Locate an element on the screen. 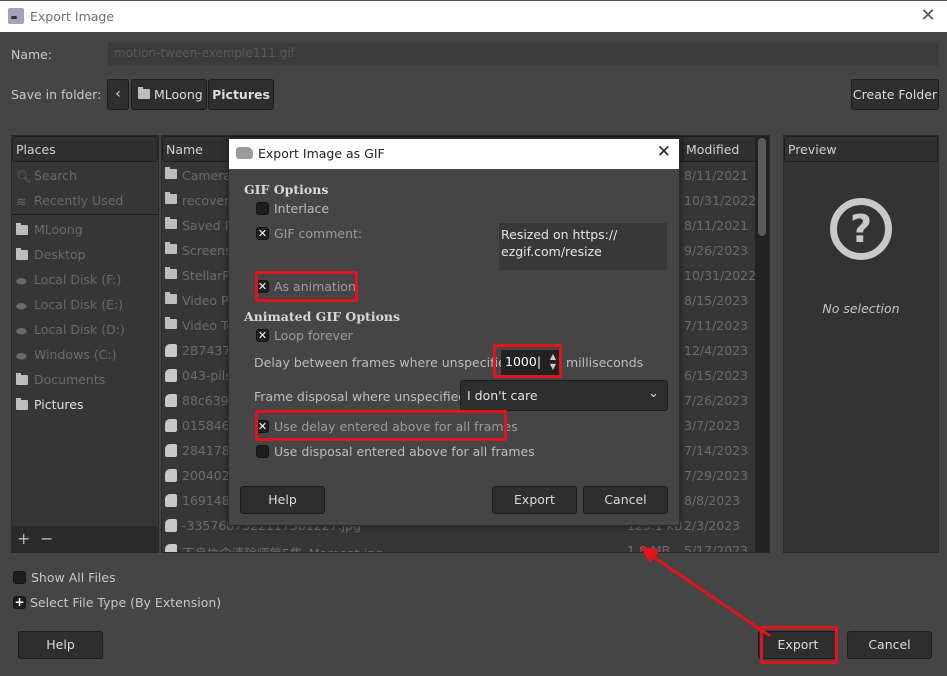 The image size is (947, 676). as-animation-label: As animation is located at coordinates (315, 286).